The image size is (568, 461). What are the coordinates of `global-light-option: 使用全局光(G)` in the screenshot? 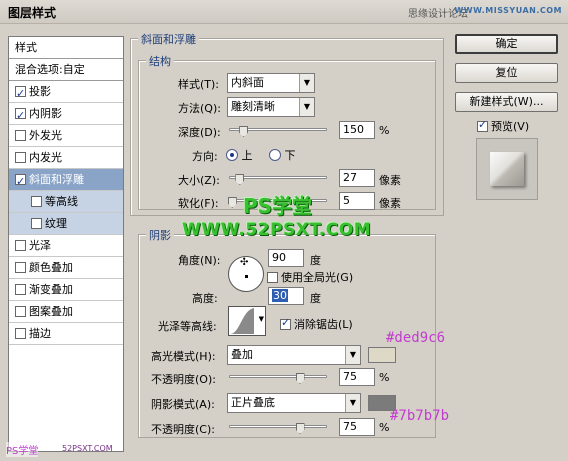 It's located at (310, 277).